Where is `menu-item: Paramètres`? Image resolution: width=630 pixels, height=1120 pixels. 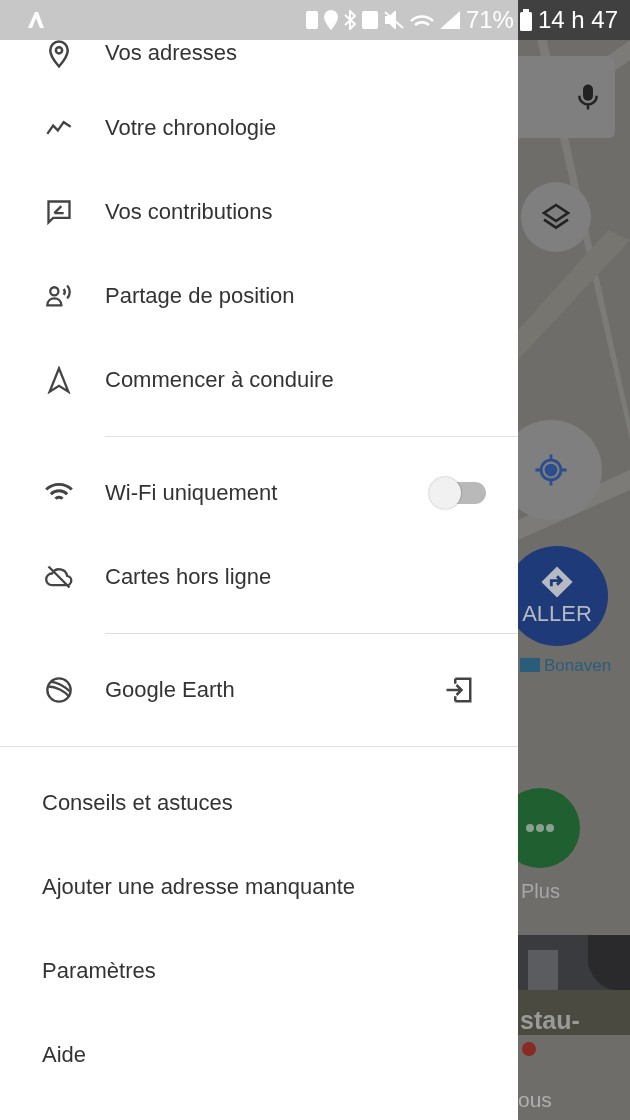 menu-item: Paramètres is located at coordinates (259, 971).